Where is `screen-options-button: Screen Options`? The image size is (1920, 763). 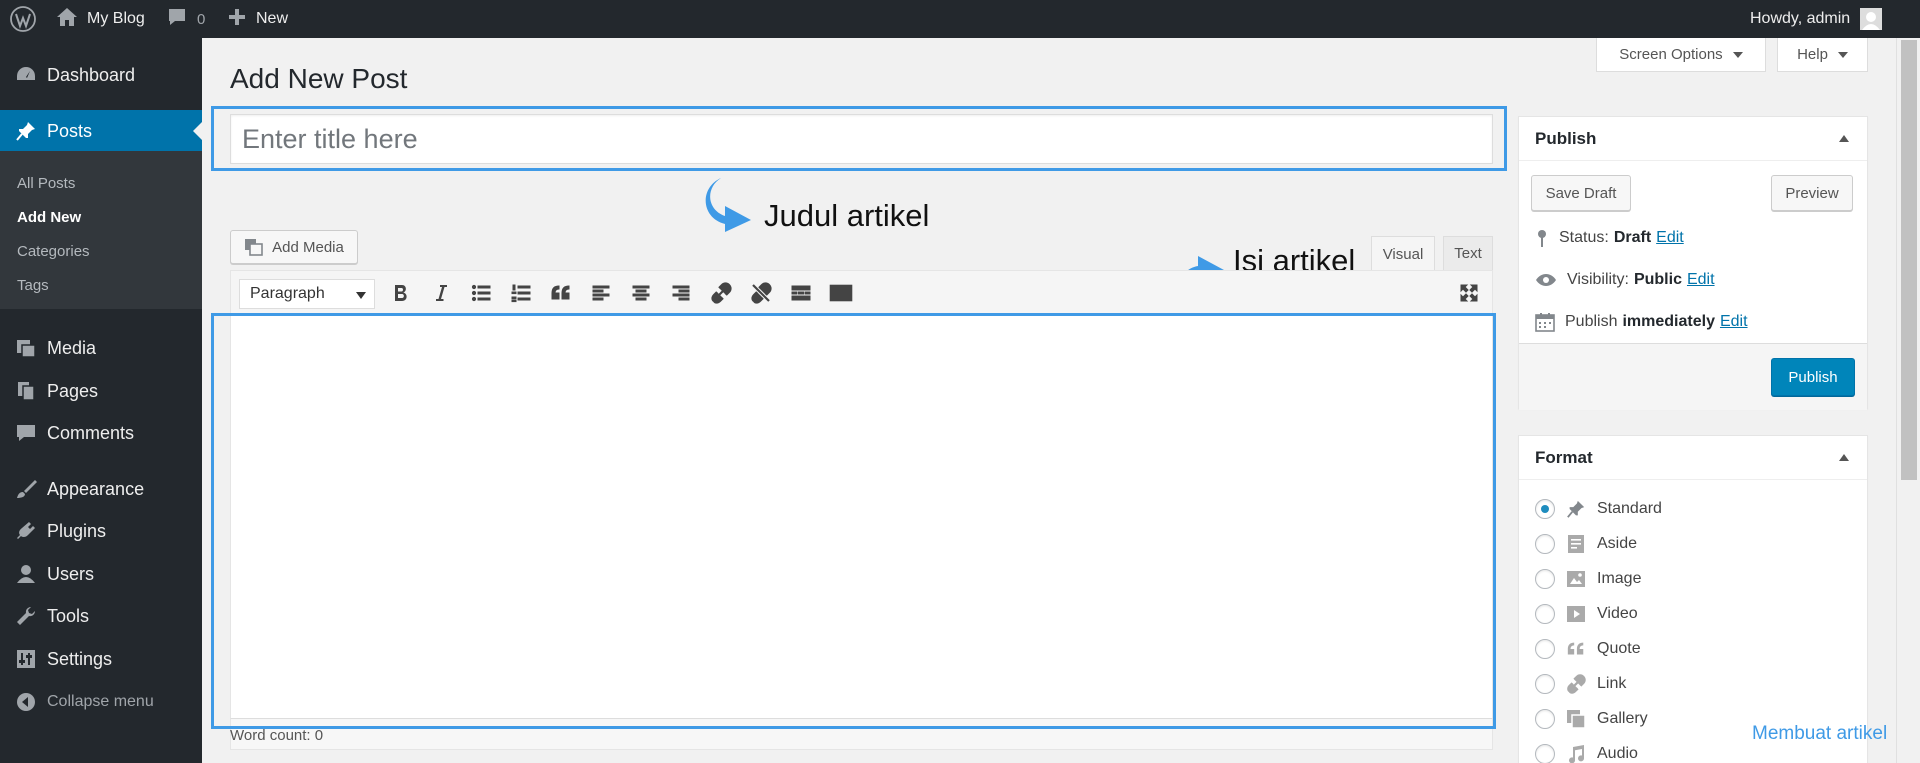
screen-options-button: Screen Options is located at coordinates (1681, 55).